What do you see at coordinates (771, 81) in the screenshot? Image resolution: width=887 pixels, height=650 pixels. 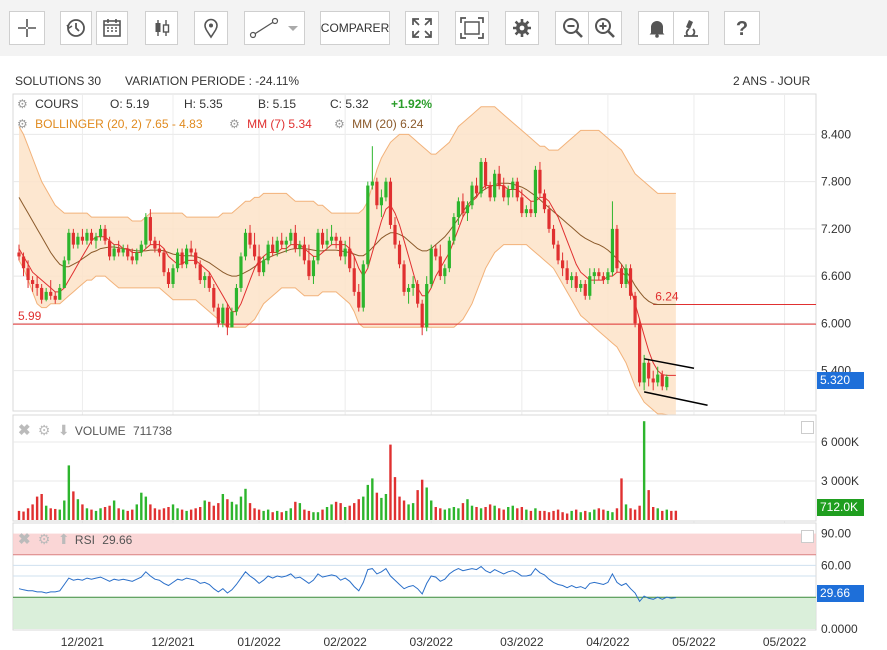 I see `period-selector: 2 ANS - JOUR` at bounding box center [771, 81].